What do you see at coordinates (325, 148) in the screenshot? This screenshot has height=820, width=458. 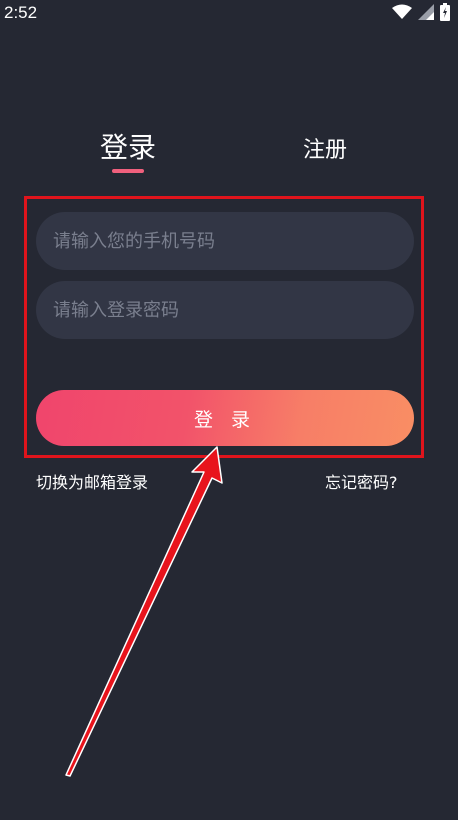 I see `tab-register: 注册` at bounding box center [325, 148].